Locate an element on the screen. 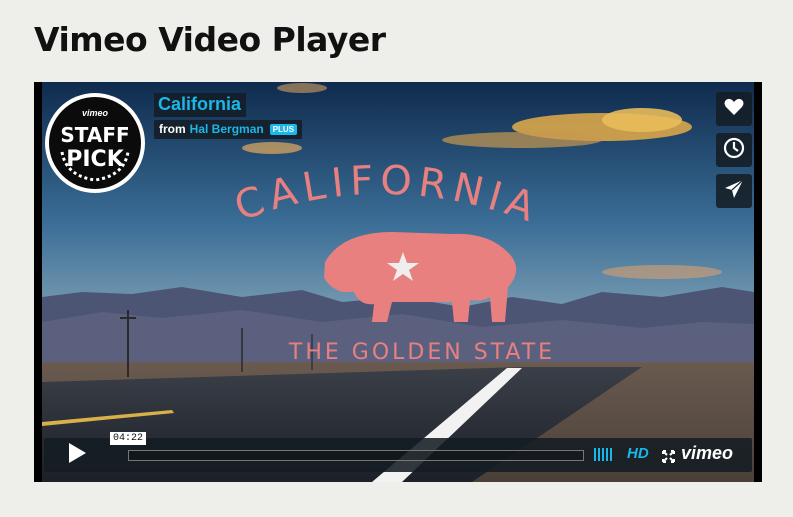 The height and width of the screenshot is (517, 793). vimeo-logo: vimeo is located at coordinates (707, 453).